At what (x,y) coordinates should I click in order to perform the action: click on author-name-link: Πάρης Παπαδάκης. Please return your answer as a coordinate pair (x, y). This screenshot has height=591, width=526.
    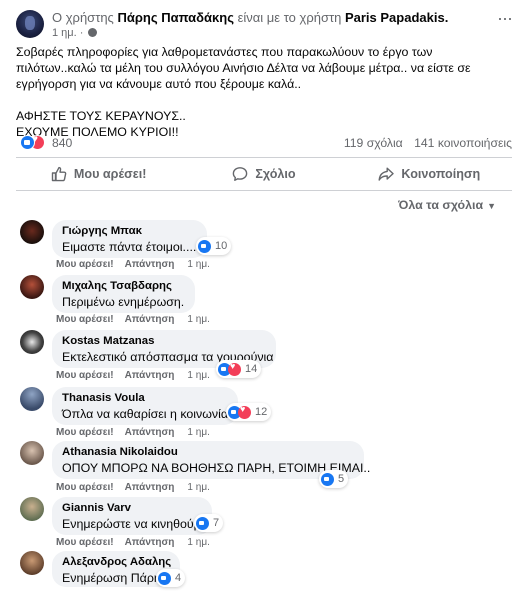
    Looking at the image, I should click on (175, 17).